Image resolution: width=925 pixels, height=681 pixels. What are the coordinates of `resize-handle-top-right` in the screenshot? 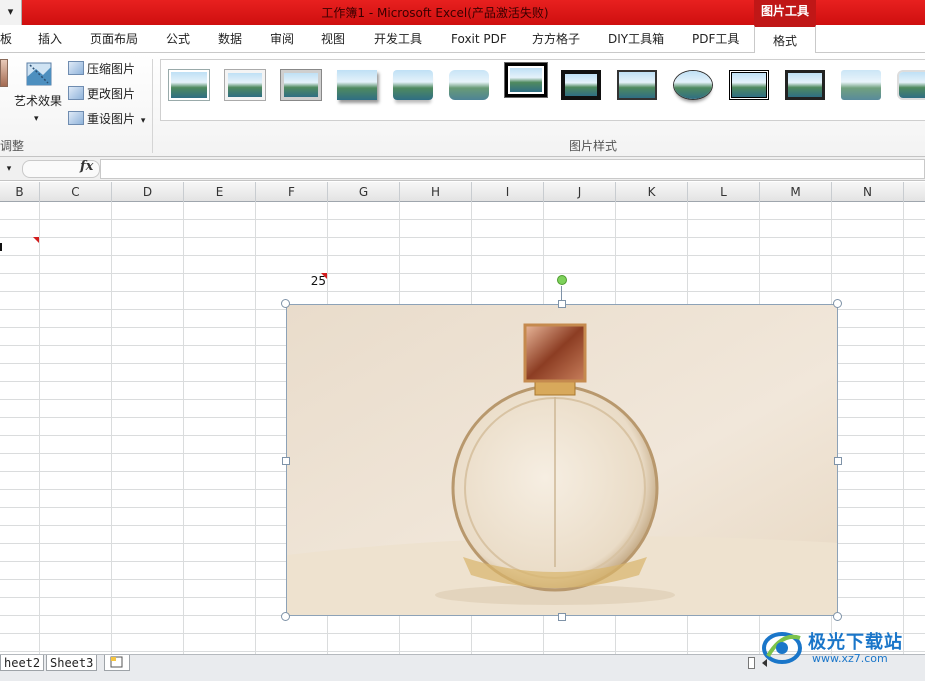 It's located at (837, 303).